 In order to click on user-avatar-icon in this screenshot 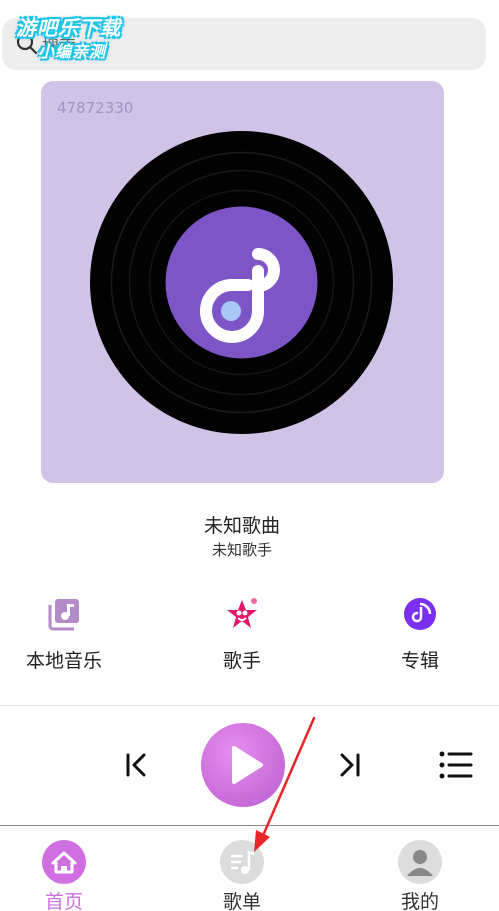, I will do `click(420, 862)`.